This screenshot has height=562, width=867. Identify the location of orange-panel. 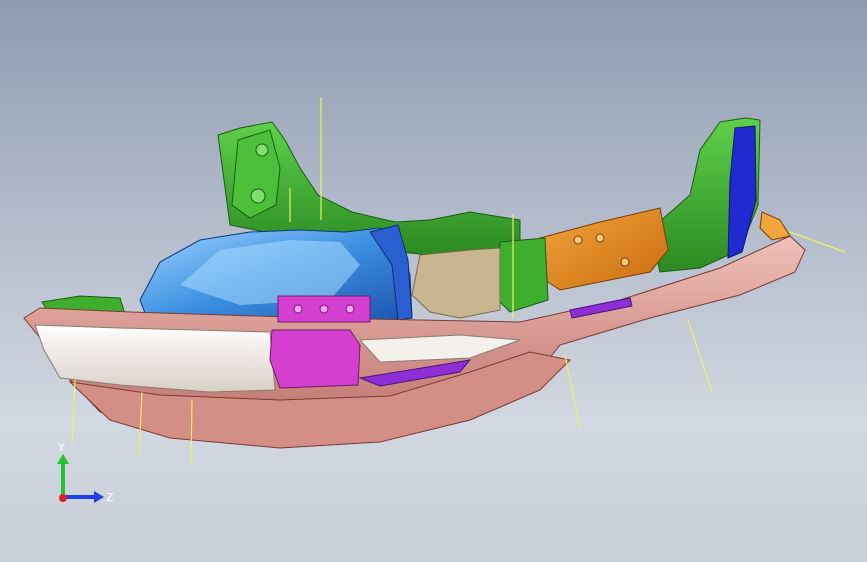
(604, 249).